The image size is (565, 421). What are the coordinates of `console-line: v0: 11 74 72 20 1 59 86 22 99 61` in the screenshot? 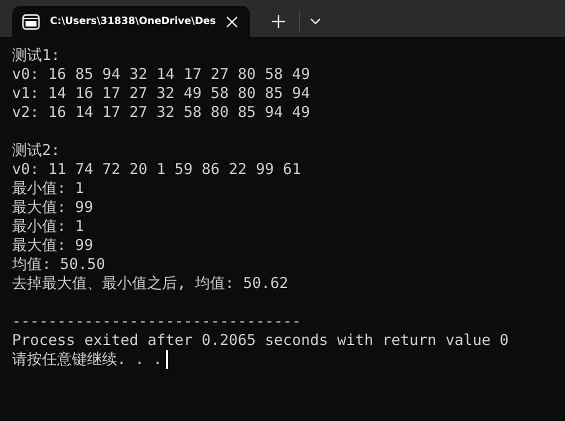 It's located at (156, 169).